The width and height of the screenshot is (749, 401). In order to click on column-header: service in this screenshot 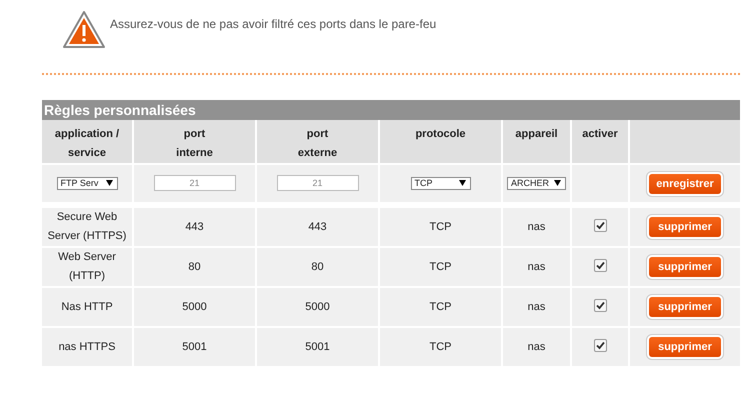, I will do `click(87, 153)`.